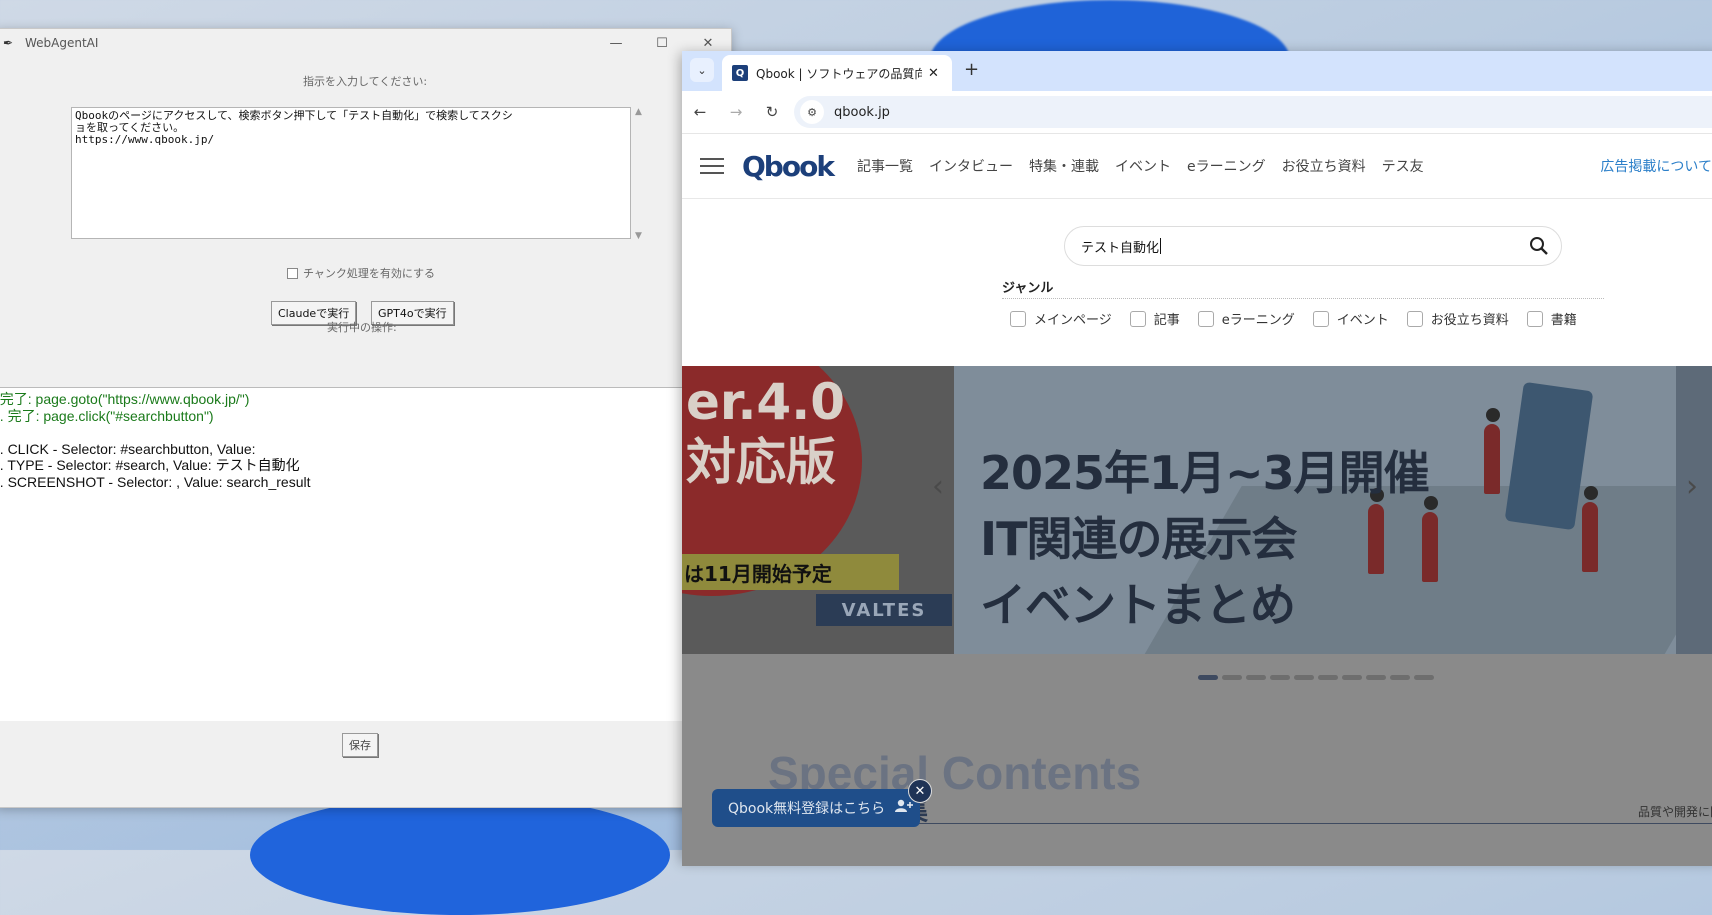 Image resolution: width=1712 pixels, height=915 pixels. I want to click on scroll-down-icon: ▼, so click(638, 236).